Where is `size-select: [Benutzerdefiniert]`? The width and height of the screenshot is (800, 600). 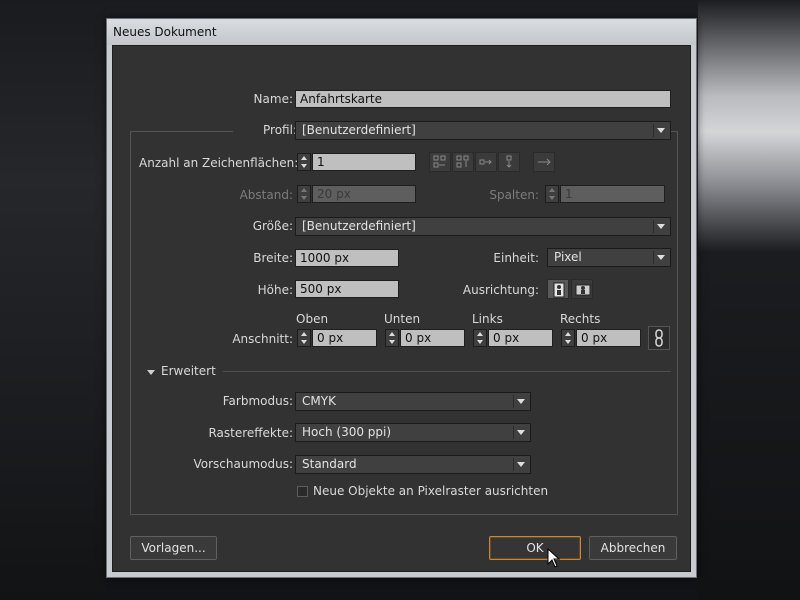 size-select: [Benutzerdefiniert] is located at coordinates (483, 226).